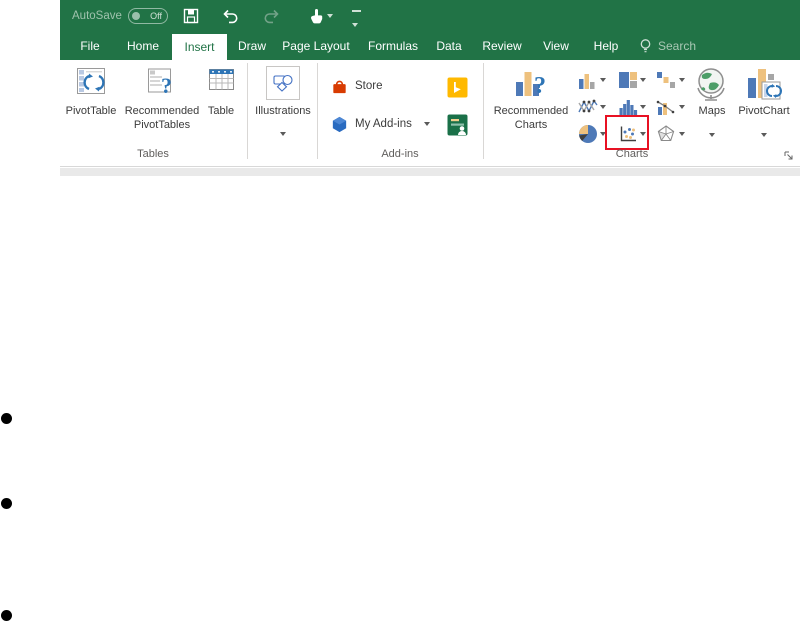 The height and width of the screenshot is (630, 807). Describe the element at coordinates (91, 111) in the screenshot. I see `pivottable-label: PivotTable` at that location.